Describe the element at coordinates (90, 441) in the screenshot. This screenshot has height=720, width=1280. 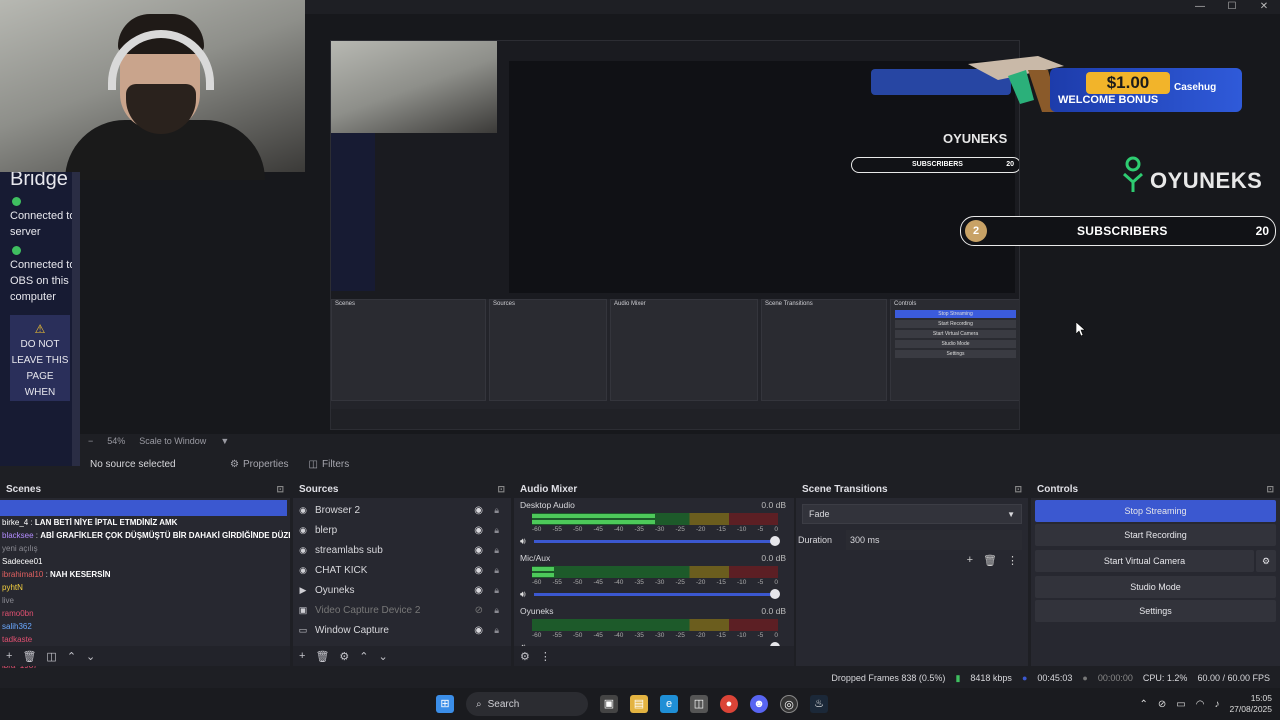
I see `zoom-out-icon: −` at that location.